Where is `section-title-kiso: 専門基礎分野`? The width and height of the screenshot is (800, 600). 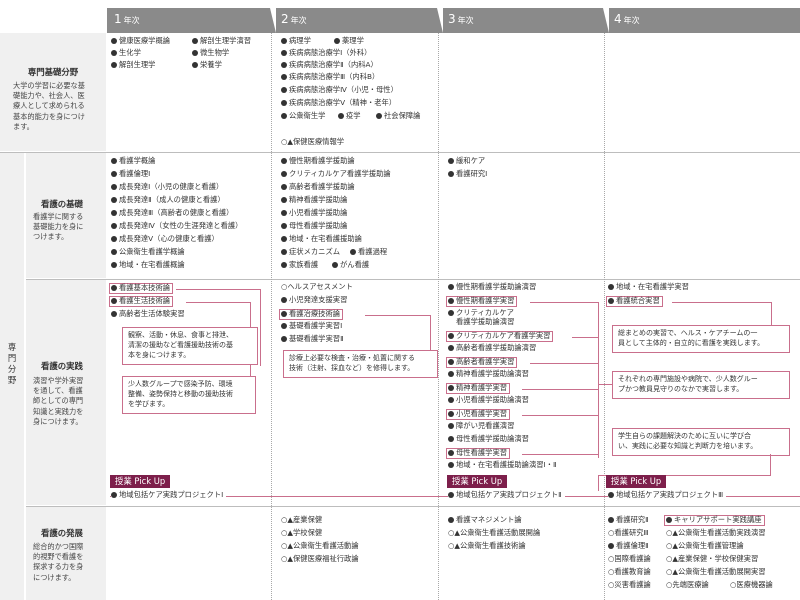
section-title-kiso: 専門基礎分野 is located at coordinates (53, 72).